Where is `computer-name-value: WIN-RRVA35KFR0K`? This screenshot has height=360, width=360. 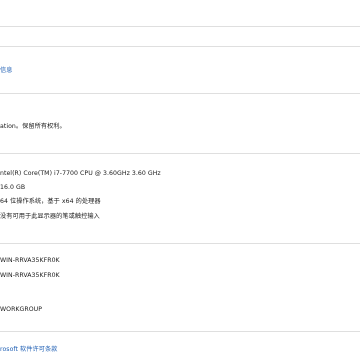 computer-name-value: WIN-RRVA35KFR0K is located at coordinates (30, 260).